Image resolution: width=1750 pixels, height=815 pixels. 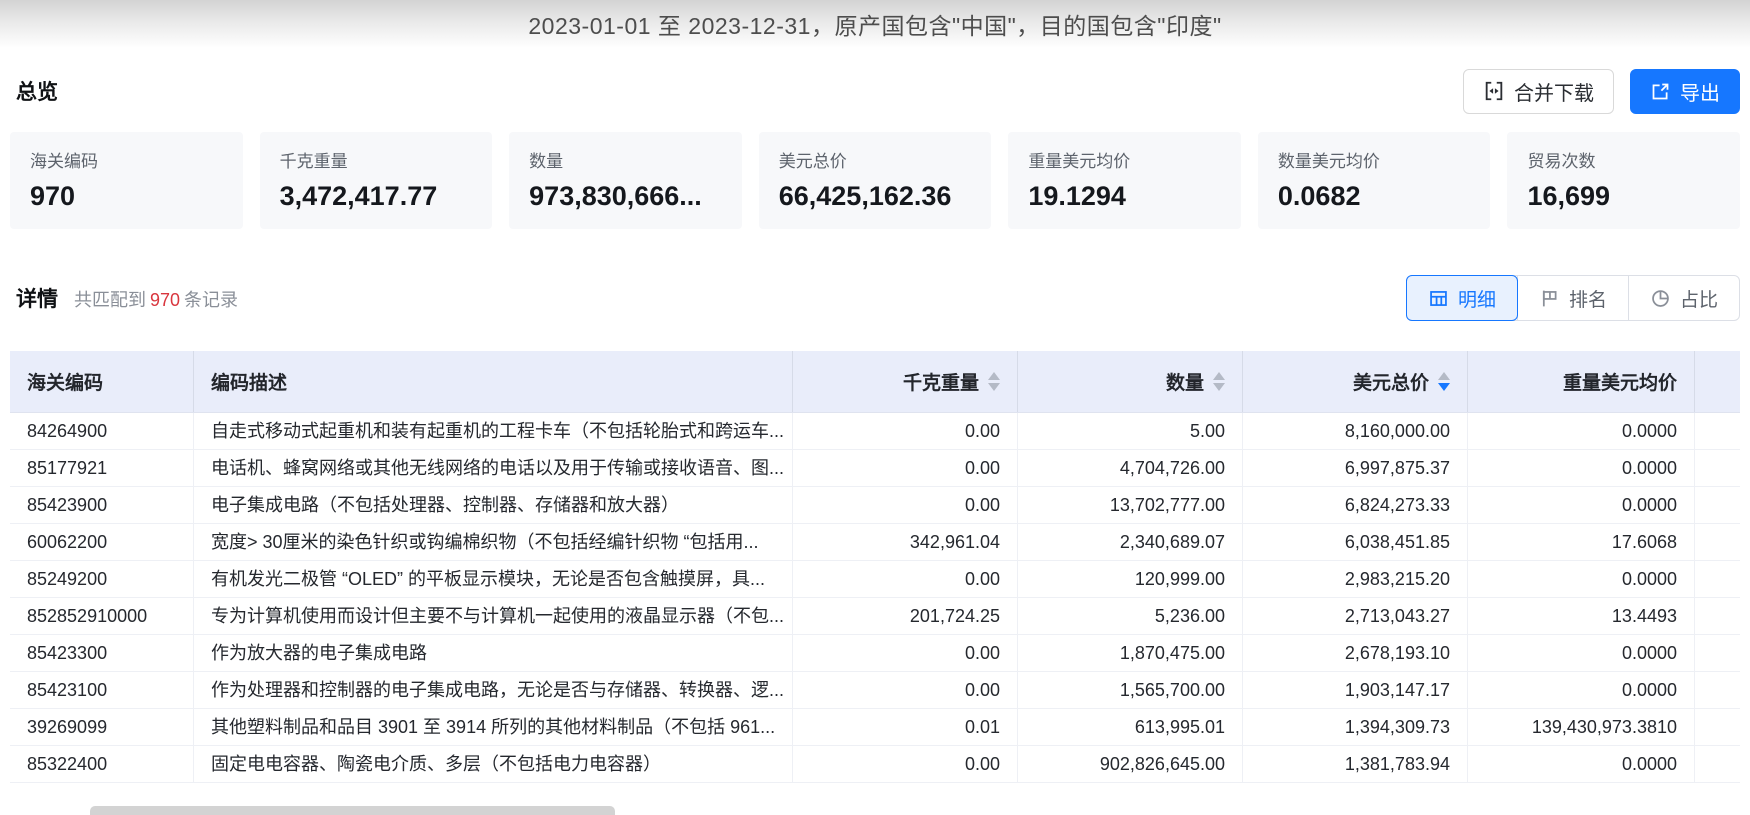 I want to click on merge-download-icon, so click(x=1494, y=91).